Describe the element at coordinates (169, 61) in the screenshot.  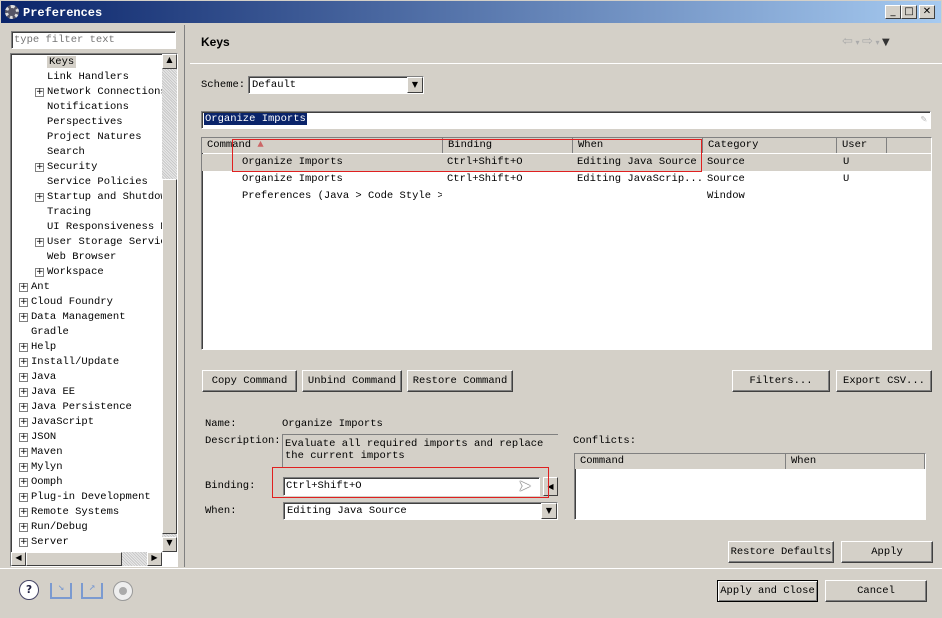
I see `scroll-up-arrow-icon: ▲` at that location.